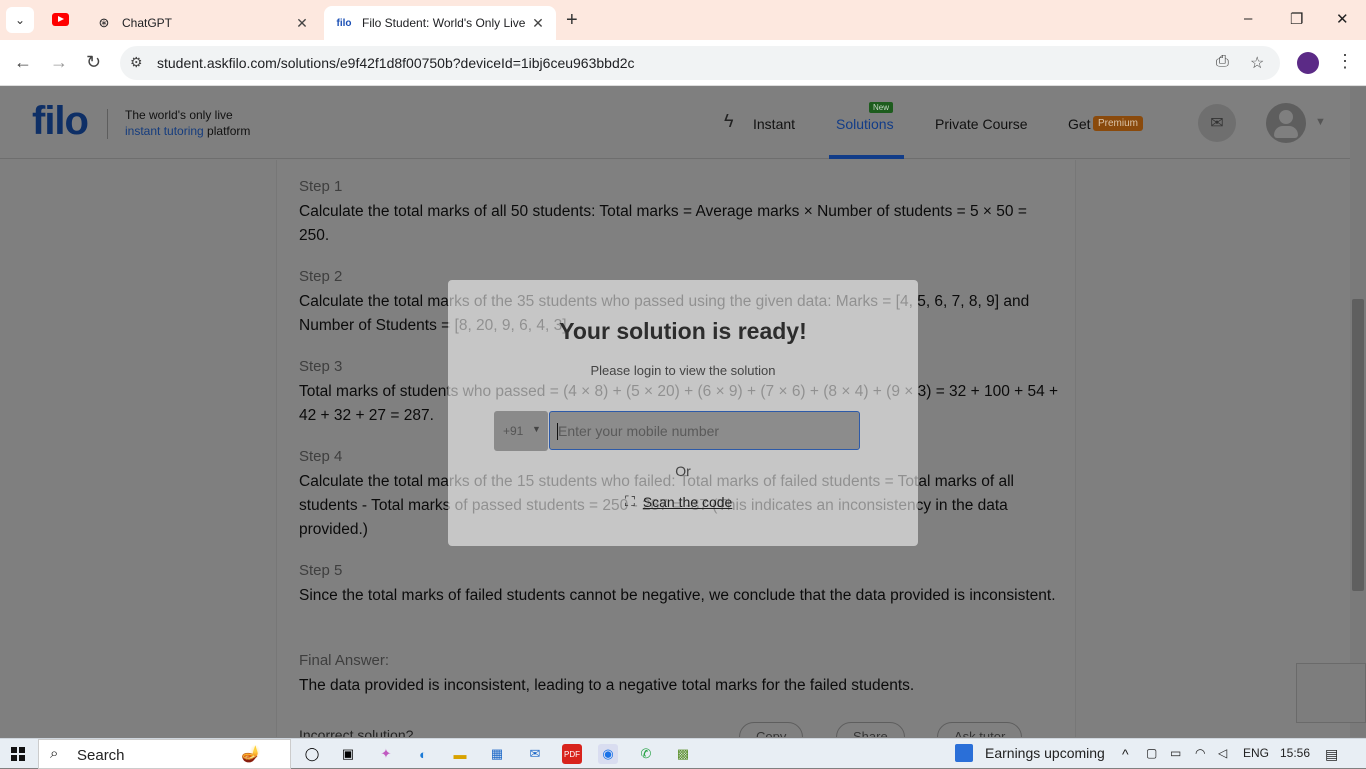 Image resolution: width=1366 pixels, height=769 pixels. Describe the element at coordinates (1248, 18) in the screenshot. I see `minimize-icon: –` at that location.